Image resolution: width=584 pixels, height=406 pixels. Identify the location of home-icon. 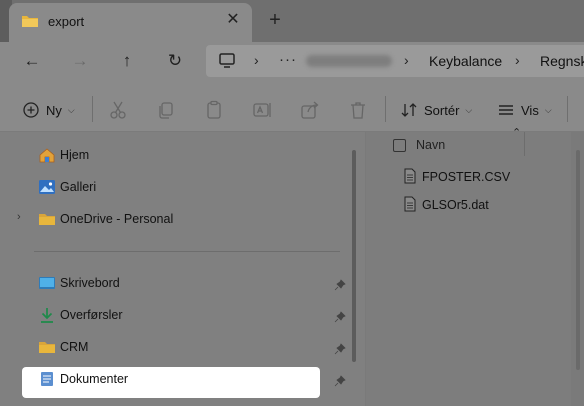
(47, 155).